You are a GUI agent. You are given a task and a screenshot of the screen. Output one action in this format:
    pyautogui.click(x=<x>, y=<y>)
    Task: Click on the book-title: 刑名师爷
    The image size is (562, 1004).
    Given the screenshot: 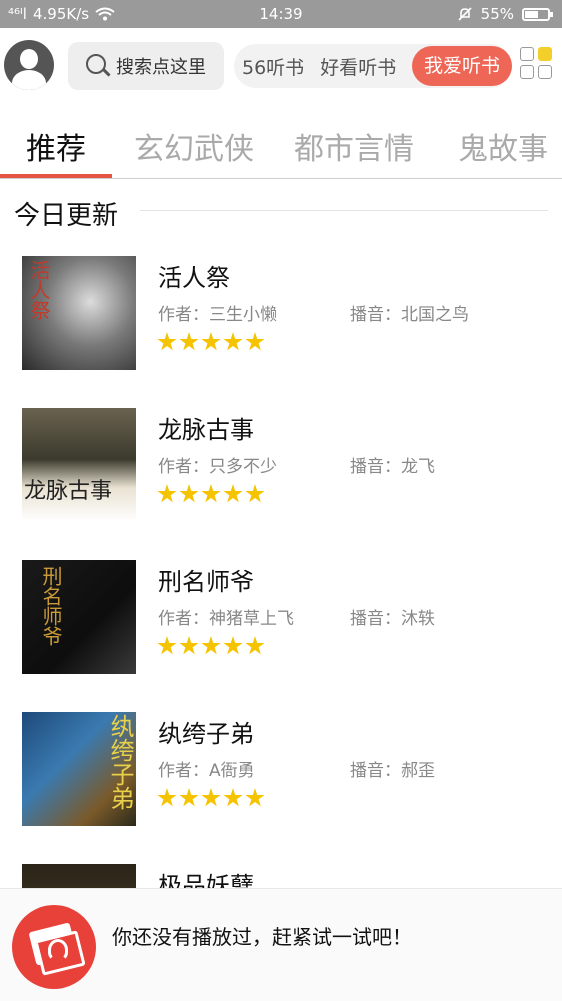 What is the action you would take?
    pyautogui.click(x=206, y=582)
    